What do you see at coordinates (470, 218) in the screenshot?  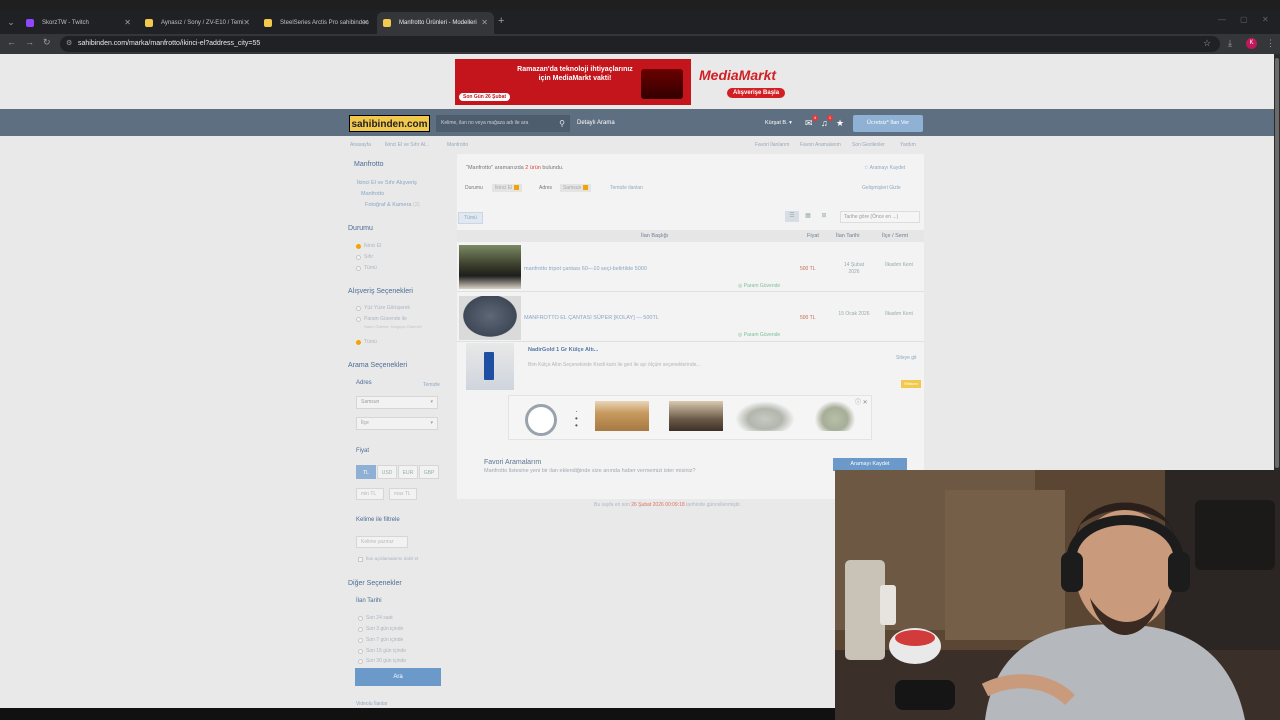 I see `tab-tumu: Tümü` at bounding box center [470, 218].